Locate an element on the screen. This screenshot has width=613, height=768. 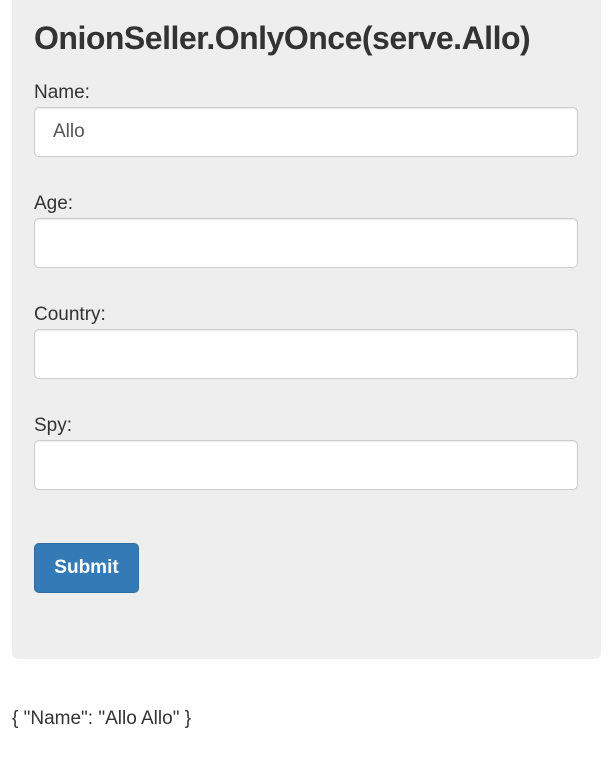
name-label: Name: is located at coordinates (62, 92).